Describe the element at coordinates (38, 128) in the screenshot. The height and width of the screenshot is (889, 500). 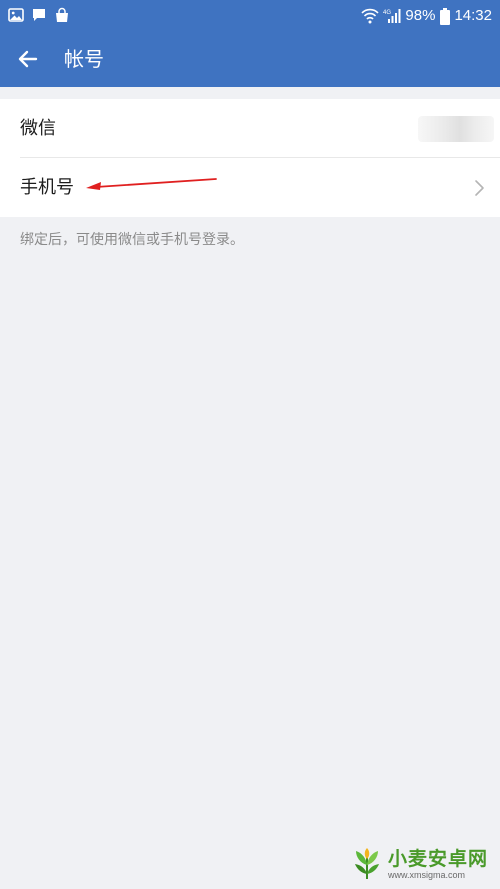
I see `list-item-label: 微信` at that location.